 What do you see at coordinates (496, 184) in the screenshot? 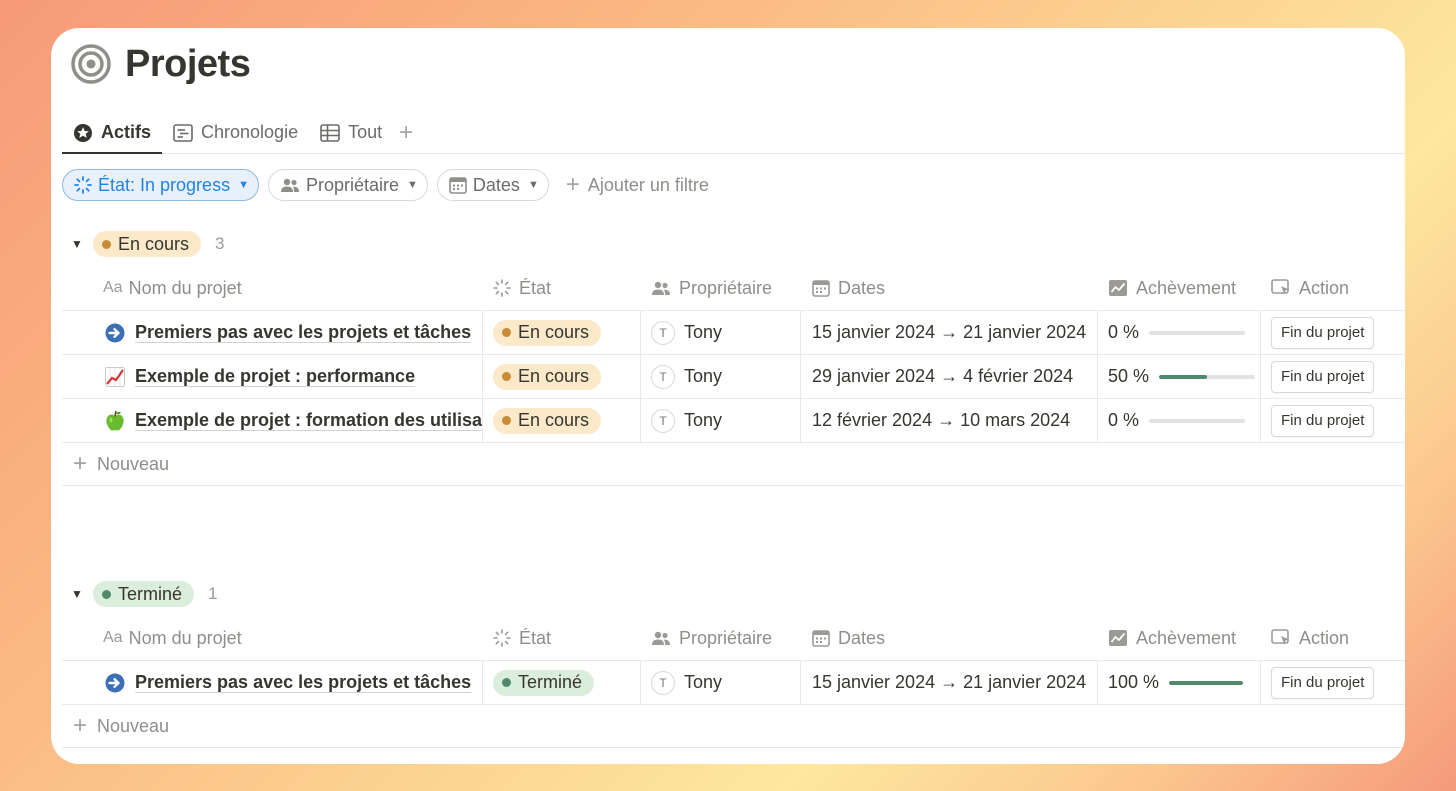
I see `filter-label: Dates` at bounding box center [496, 184].